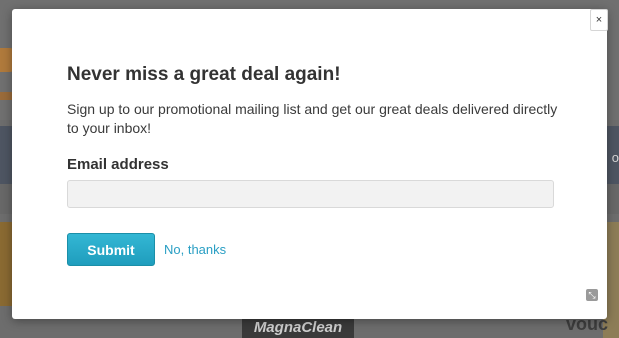  What do you see at coordinates (195, 249) in the screenshot?
I see `no-thanks-link: No, thanks` at bounding box center [195, 249].